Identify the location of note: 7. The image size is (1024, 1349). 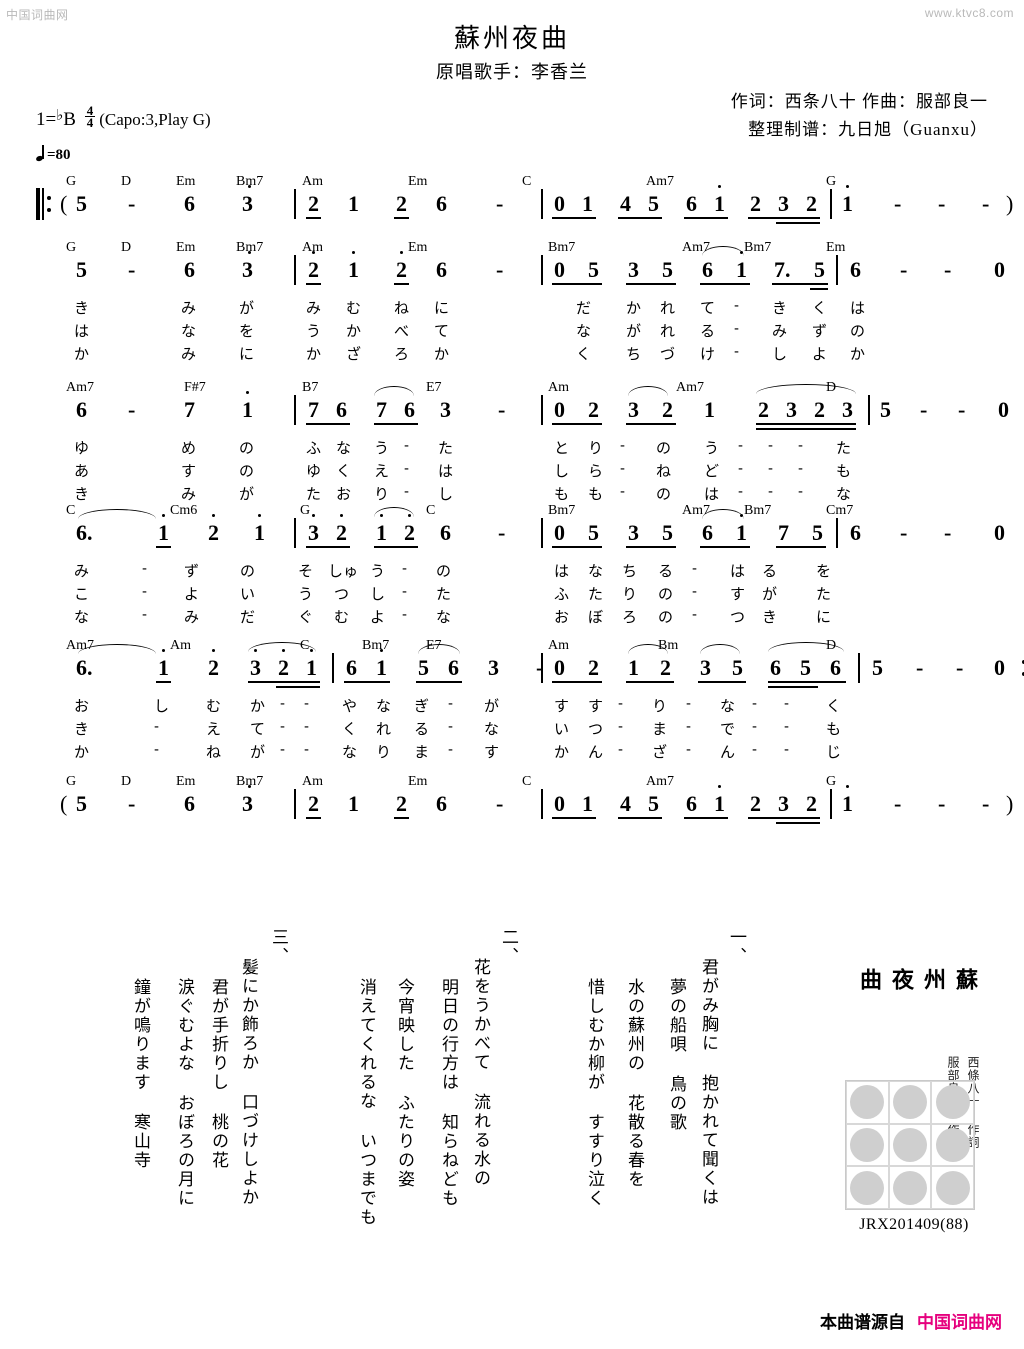
(189, 409).